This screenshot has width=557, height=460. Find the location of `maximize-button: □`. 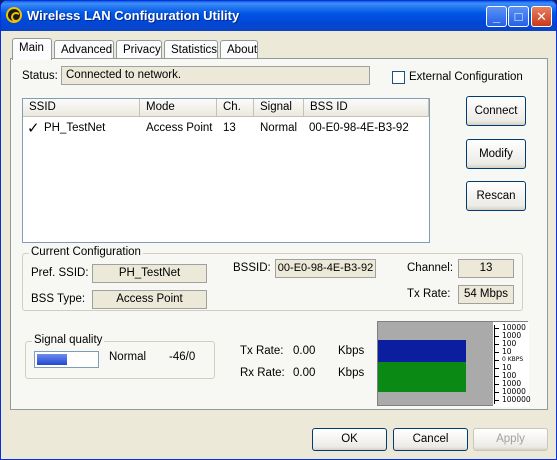

maximize-button: □ is located at coordinates (518, 16).